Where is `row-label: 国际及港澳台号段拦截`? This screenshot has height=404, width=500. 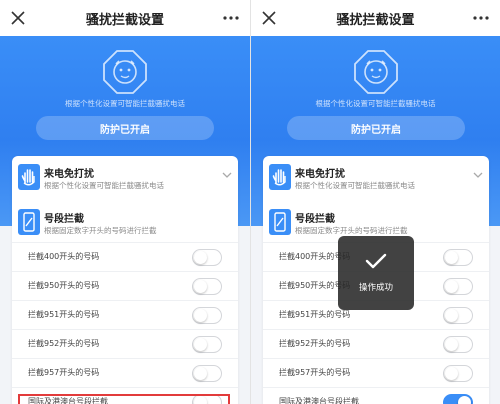 row-label: 国际及港澳台号段拦截 is located at coordinates (319, 400).